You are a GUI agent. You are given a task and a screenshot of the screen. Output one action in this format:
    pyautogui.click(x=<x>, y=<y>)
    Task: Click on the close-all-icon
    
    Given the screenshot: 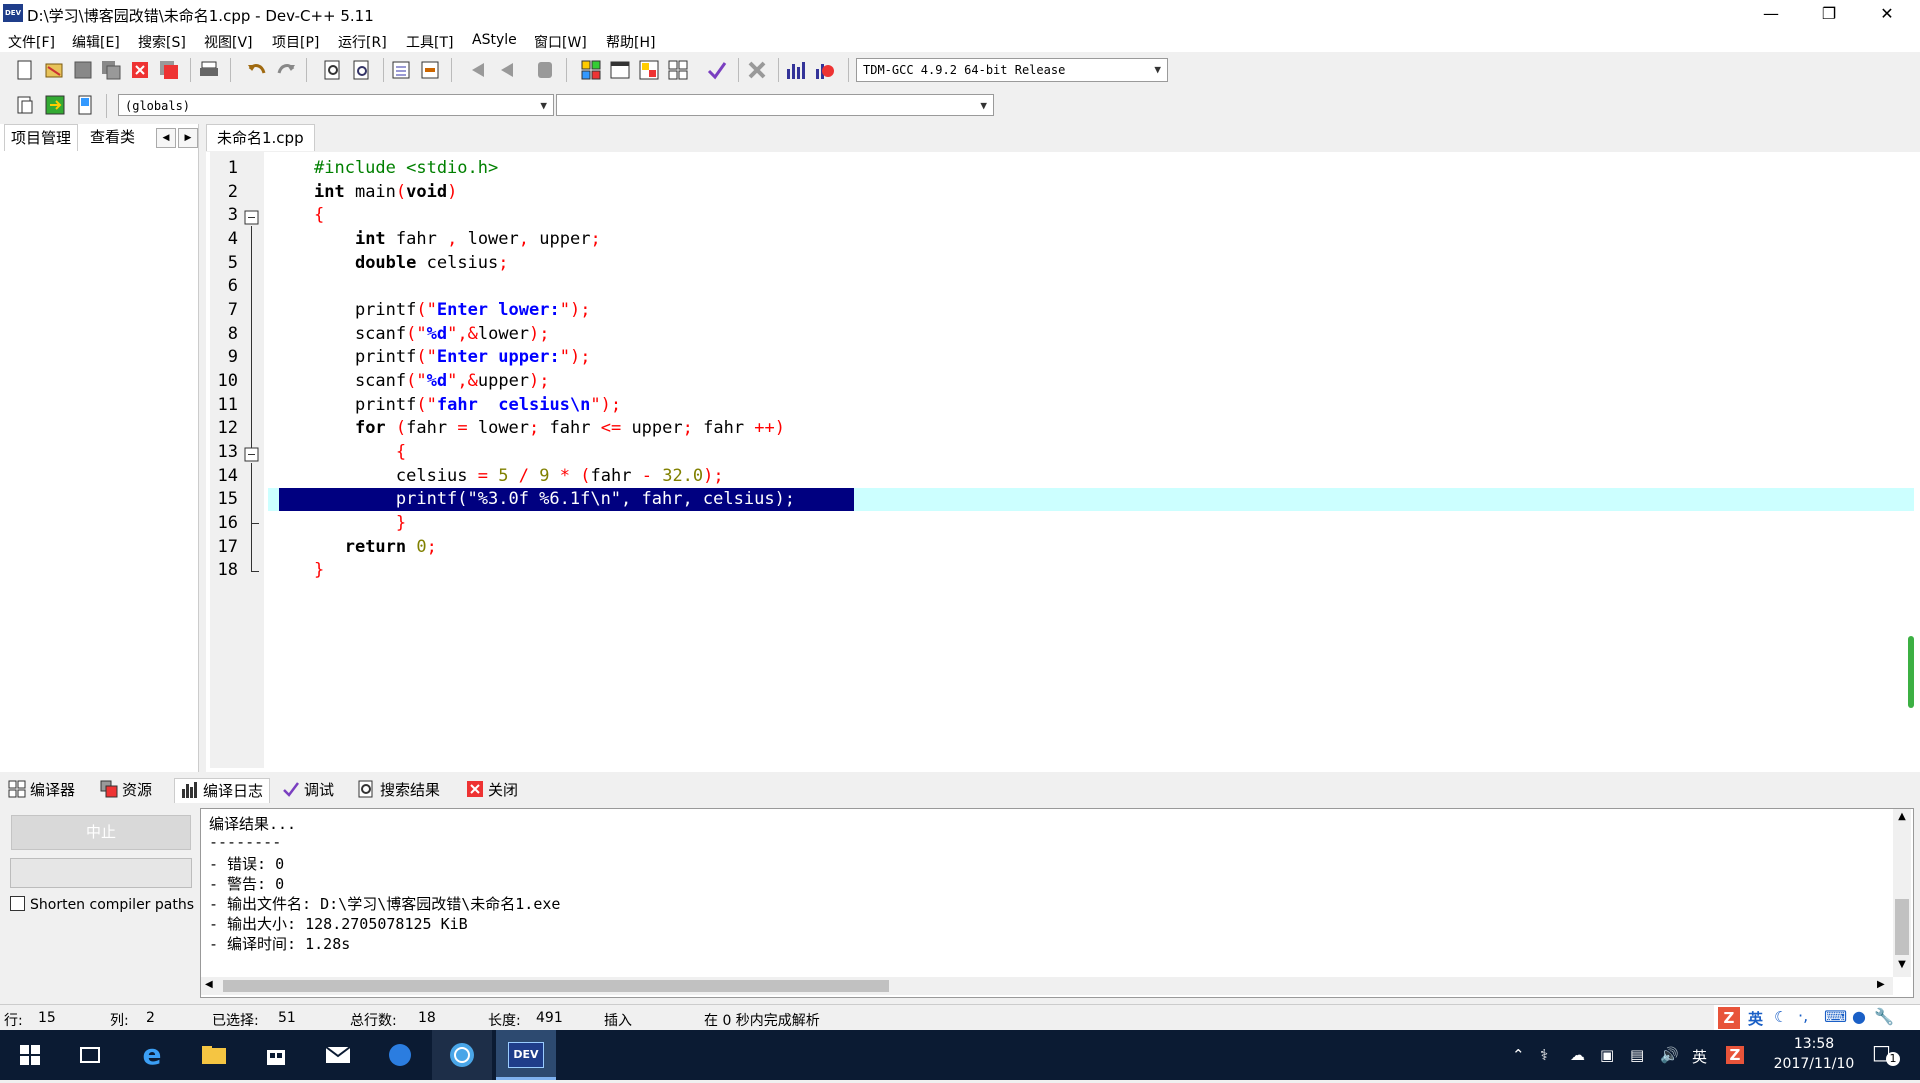 What is the action you would take?
    pyautogui.click(x=169, y=70)
    